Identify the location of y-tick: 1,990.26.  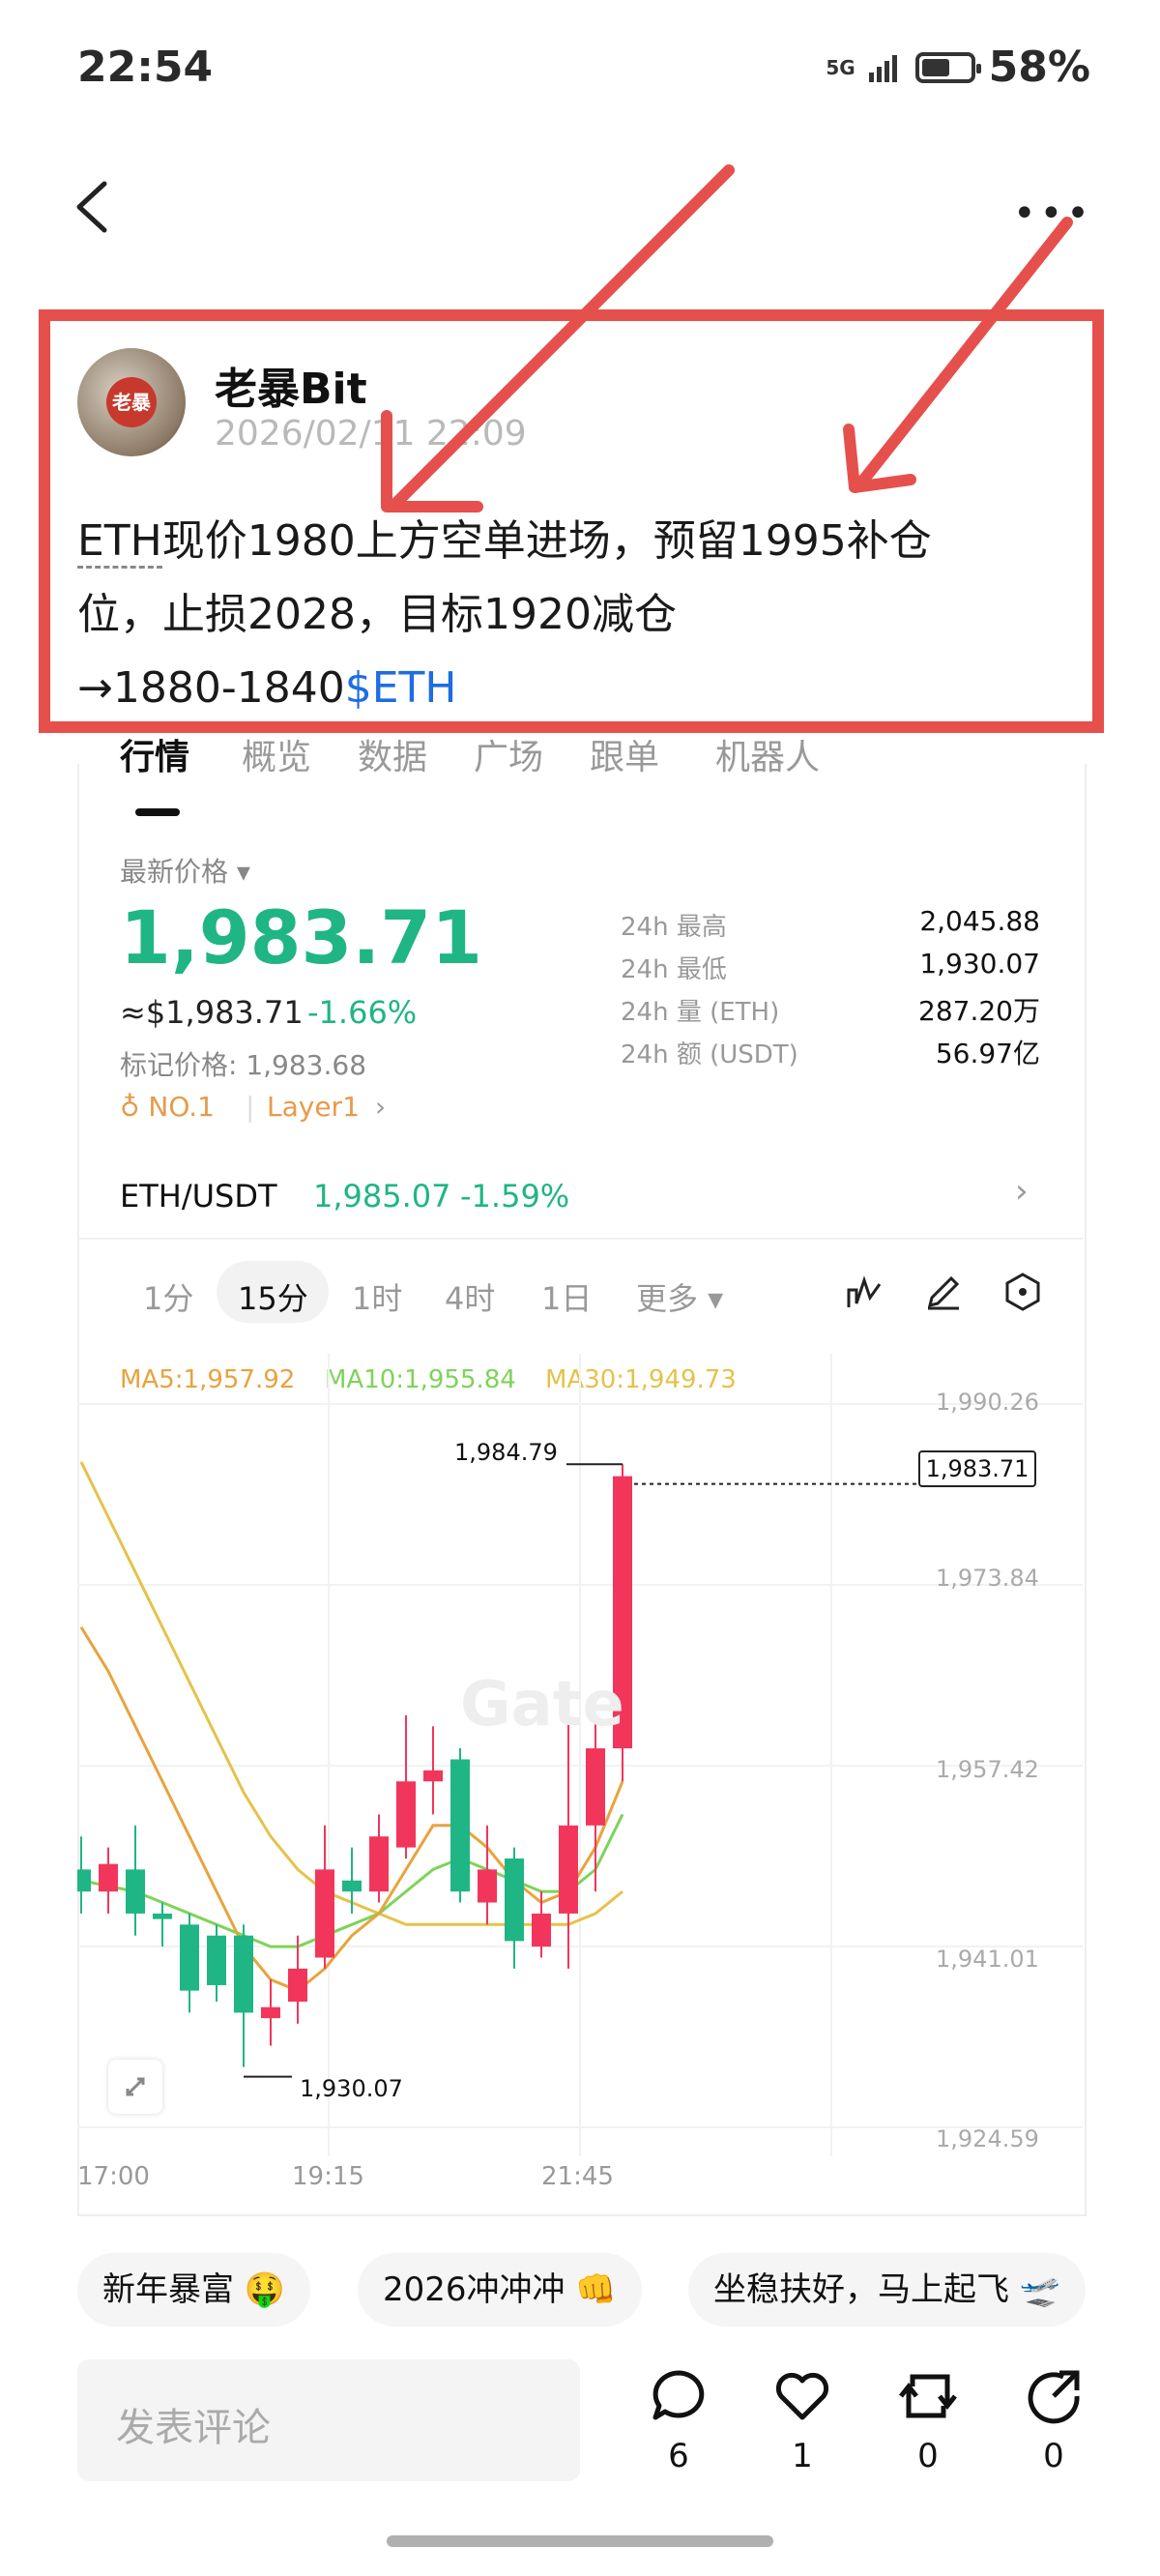
(987, 1402).